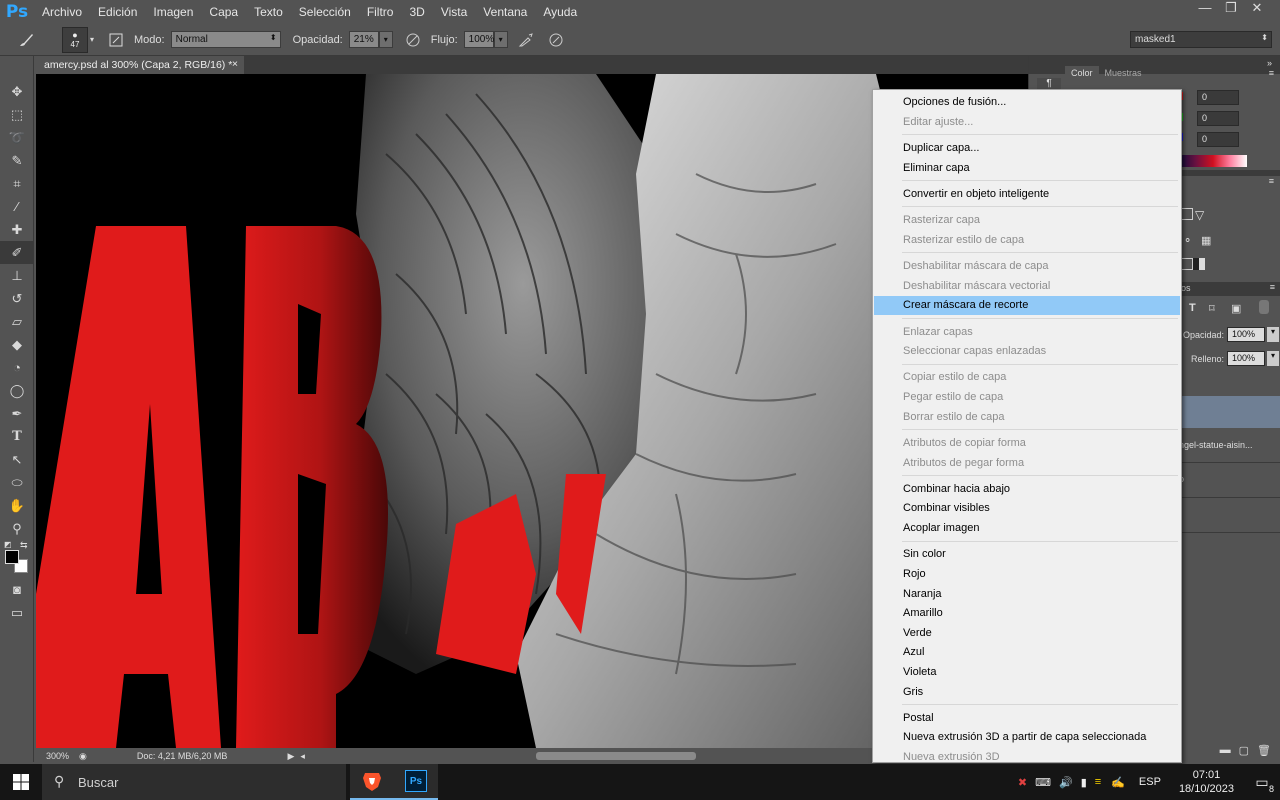  Describe the element at coordinates (1273, 358) in the screenshot. I see `fill-dropdown: ▾` at that location.